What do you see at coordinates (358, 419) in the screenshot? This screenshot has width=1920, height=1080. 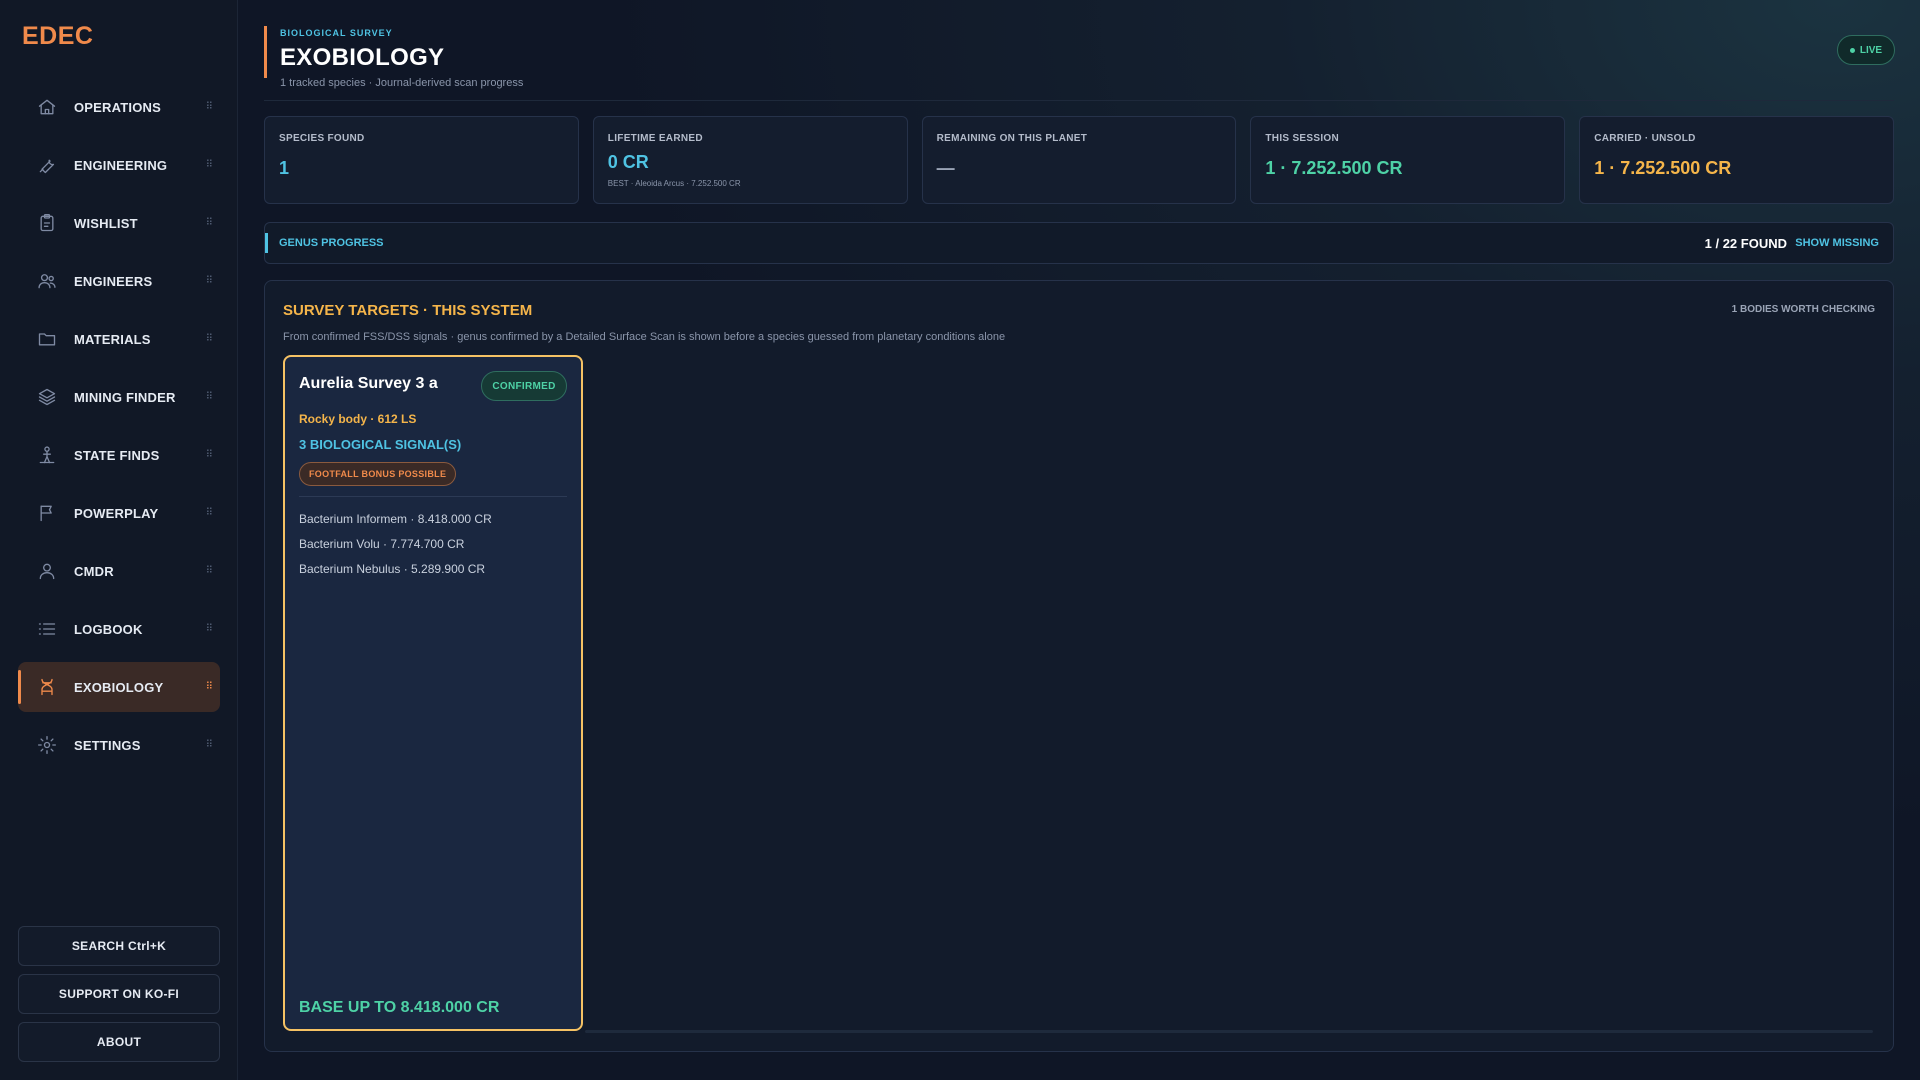 I see `body-info: Rocky body · 612 LS` at bounding box center [358, 419].